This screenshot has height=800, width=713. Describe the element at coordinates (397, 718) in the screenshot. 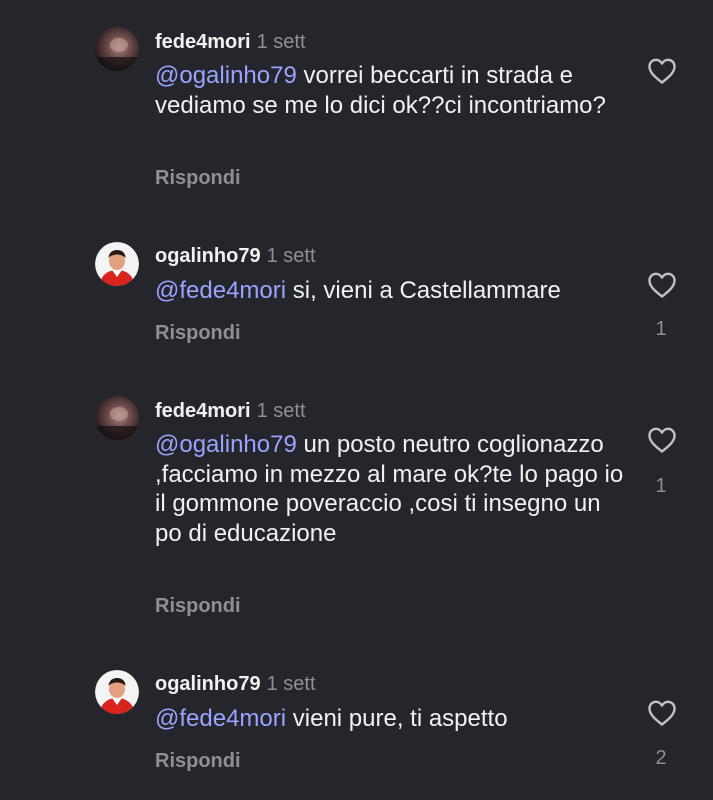

I see `comment-body: vieni pure, ti aspetto` at that location.